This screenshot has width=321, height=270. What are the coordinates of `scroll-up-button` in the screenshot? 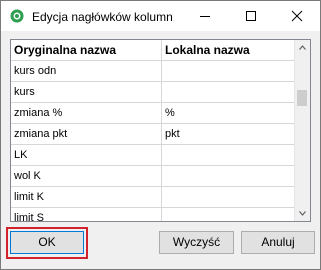 It's located at (302, 47).